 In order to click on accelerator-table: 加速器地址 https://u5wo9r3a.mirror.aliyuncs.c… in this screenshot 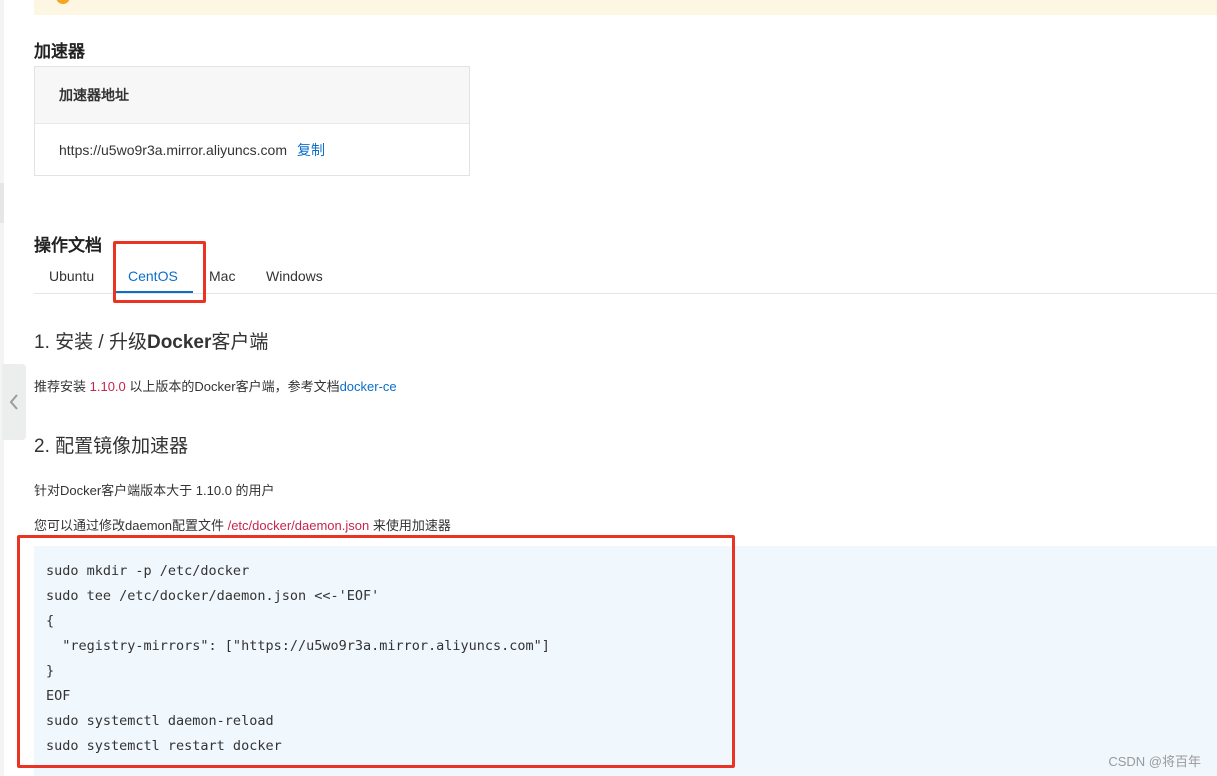, I will do `click(252, 121)`.